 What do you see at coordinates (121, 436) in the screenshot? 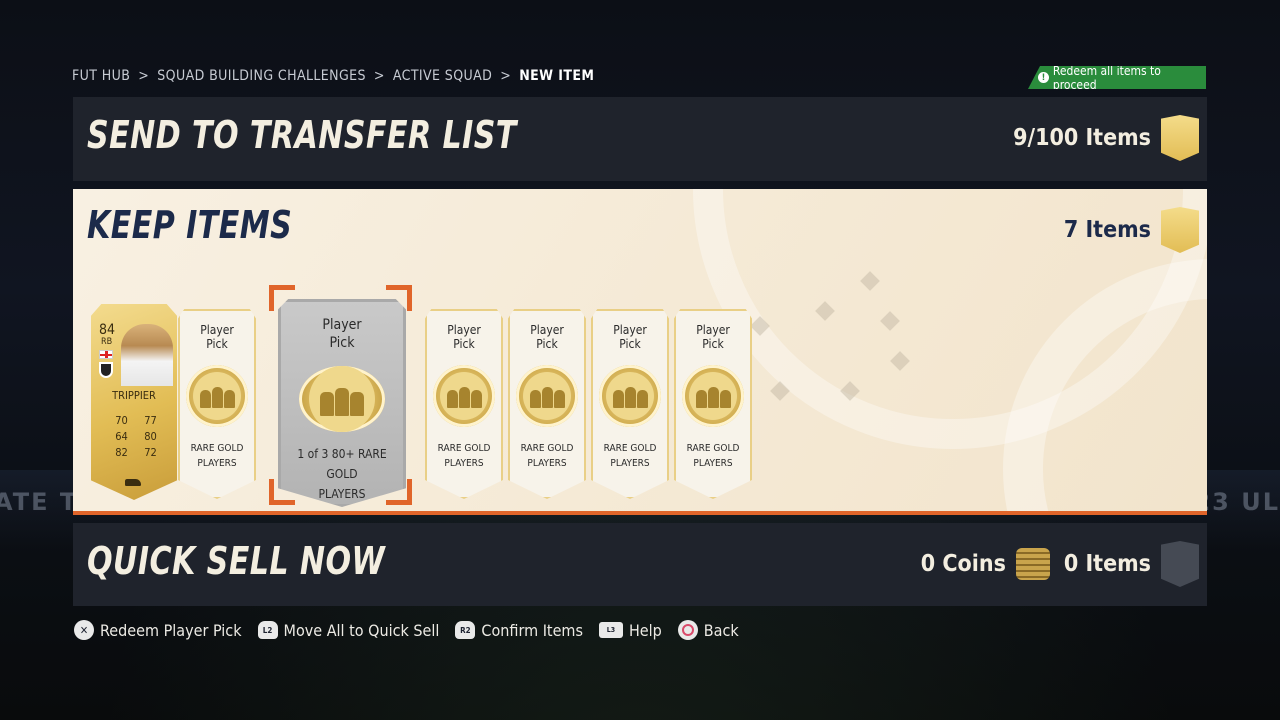
I see `player-stat: 64` at bounding box center [121, 436].